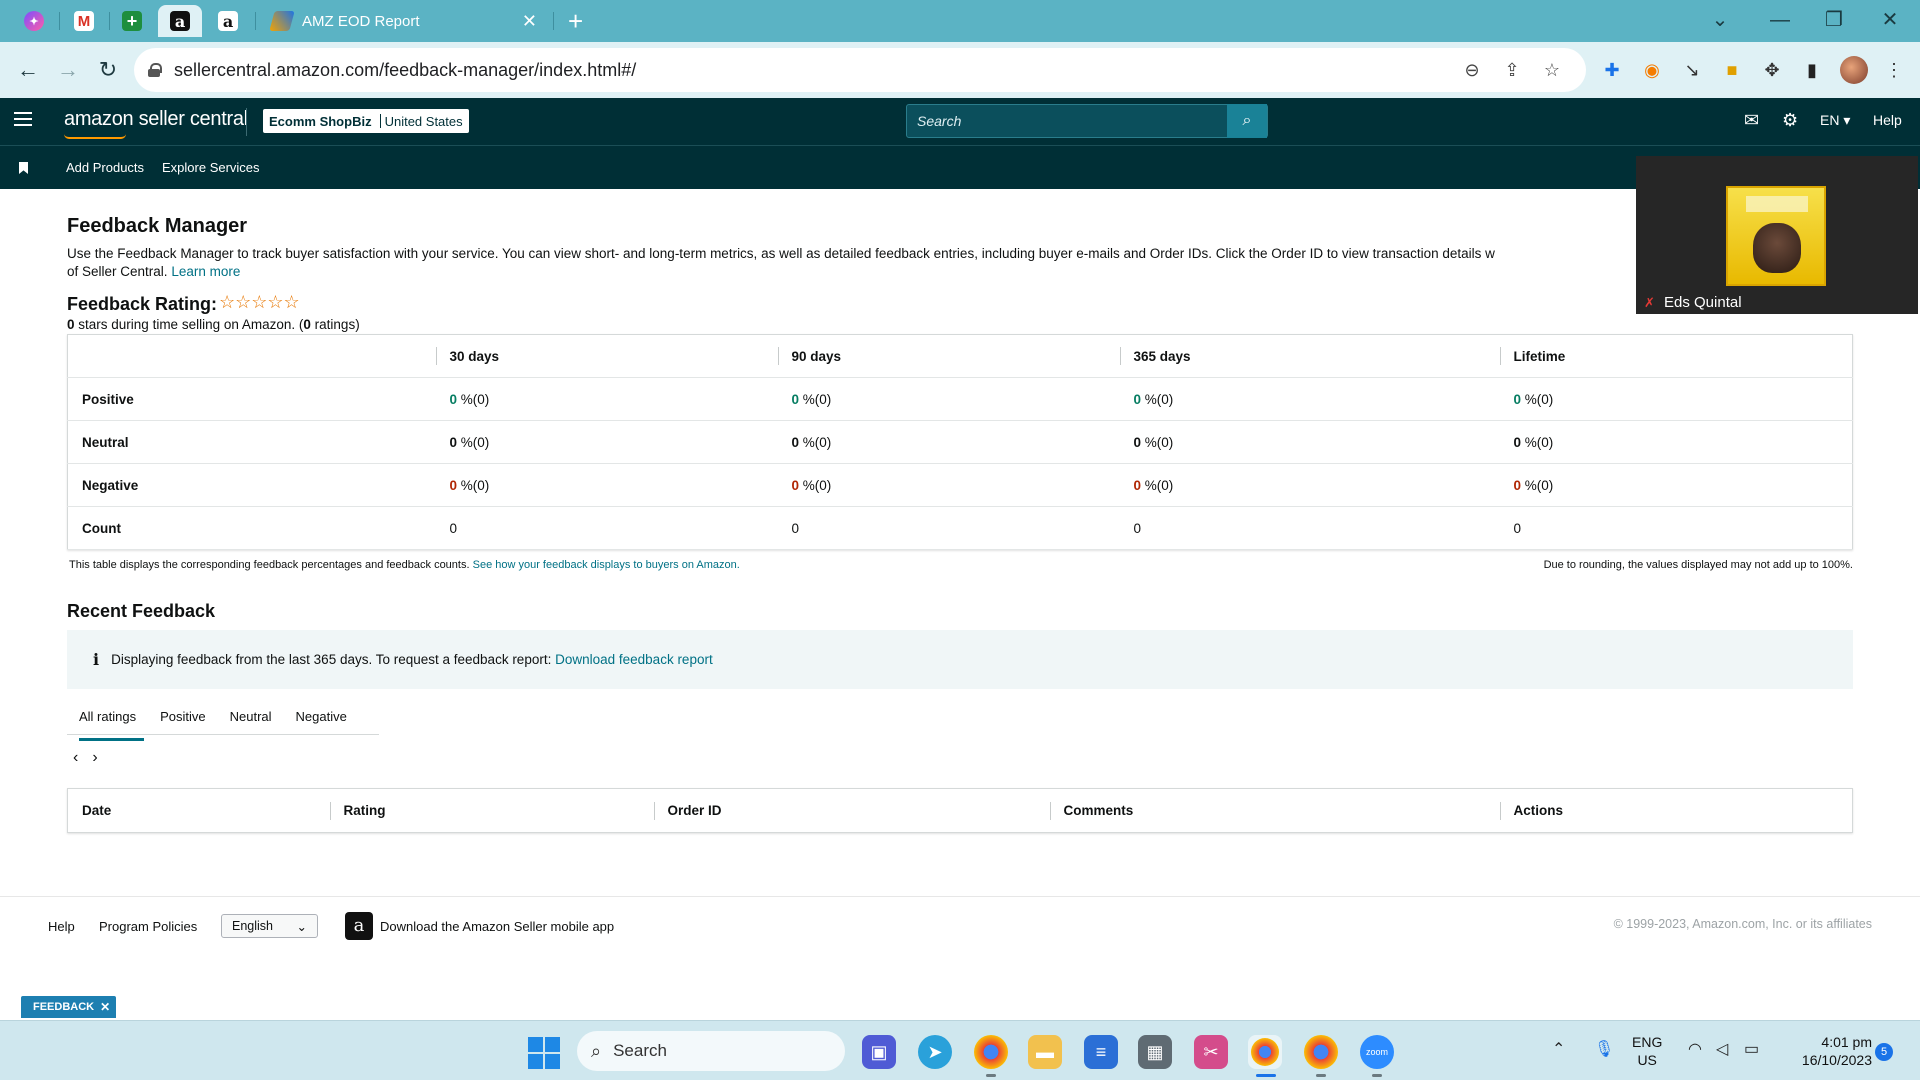 This screenshot has height=1080, width=1920. Describe the element at coordinates (1692, 70) in the screenshot. I see `extension-icon: ↘` at that location.